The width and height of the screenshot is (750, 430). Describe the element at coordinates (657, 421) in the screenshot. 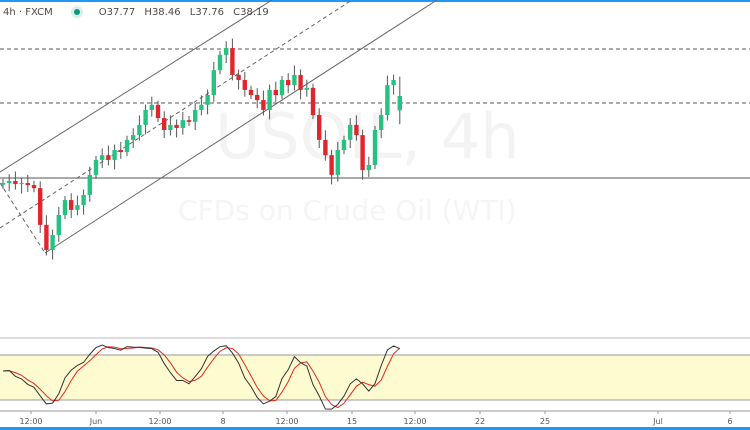

I see `time-tick-label: Jul` at that location.